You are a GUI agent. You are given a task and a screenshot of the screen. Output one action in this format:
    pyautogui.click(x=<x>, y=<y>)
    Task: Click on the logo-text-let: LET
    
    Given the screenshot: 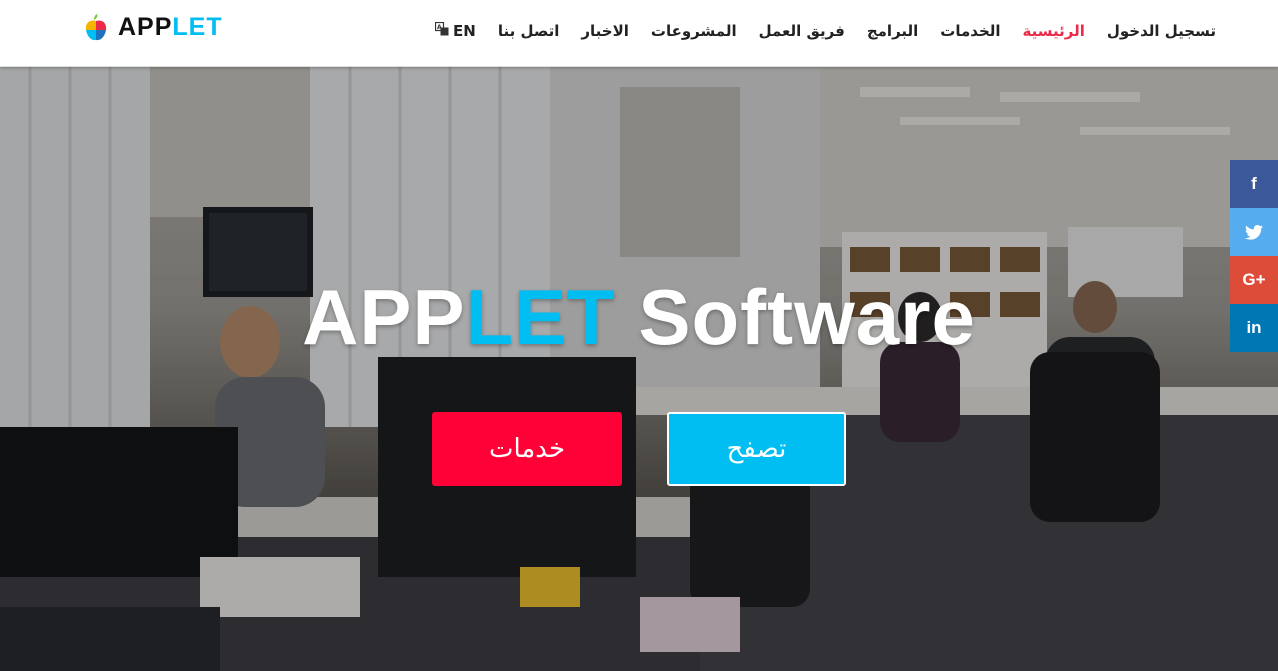 What is the action you would take?
    pyautogui.click(x=197, y=26)
    